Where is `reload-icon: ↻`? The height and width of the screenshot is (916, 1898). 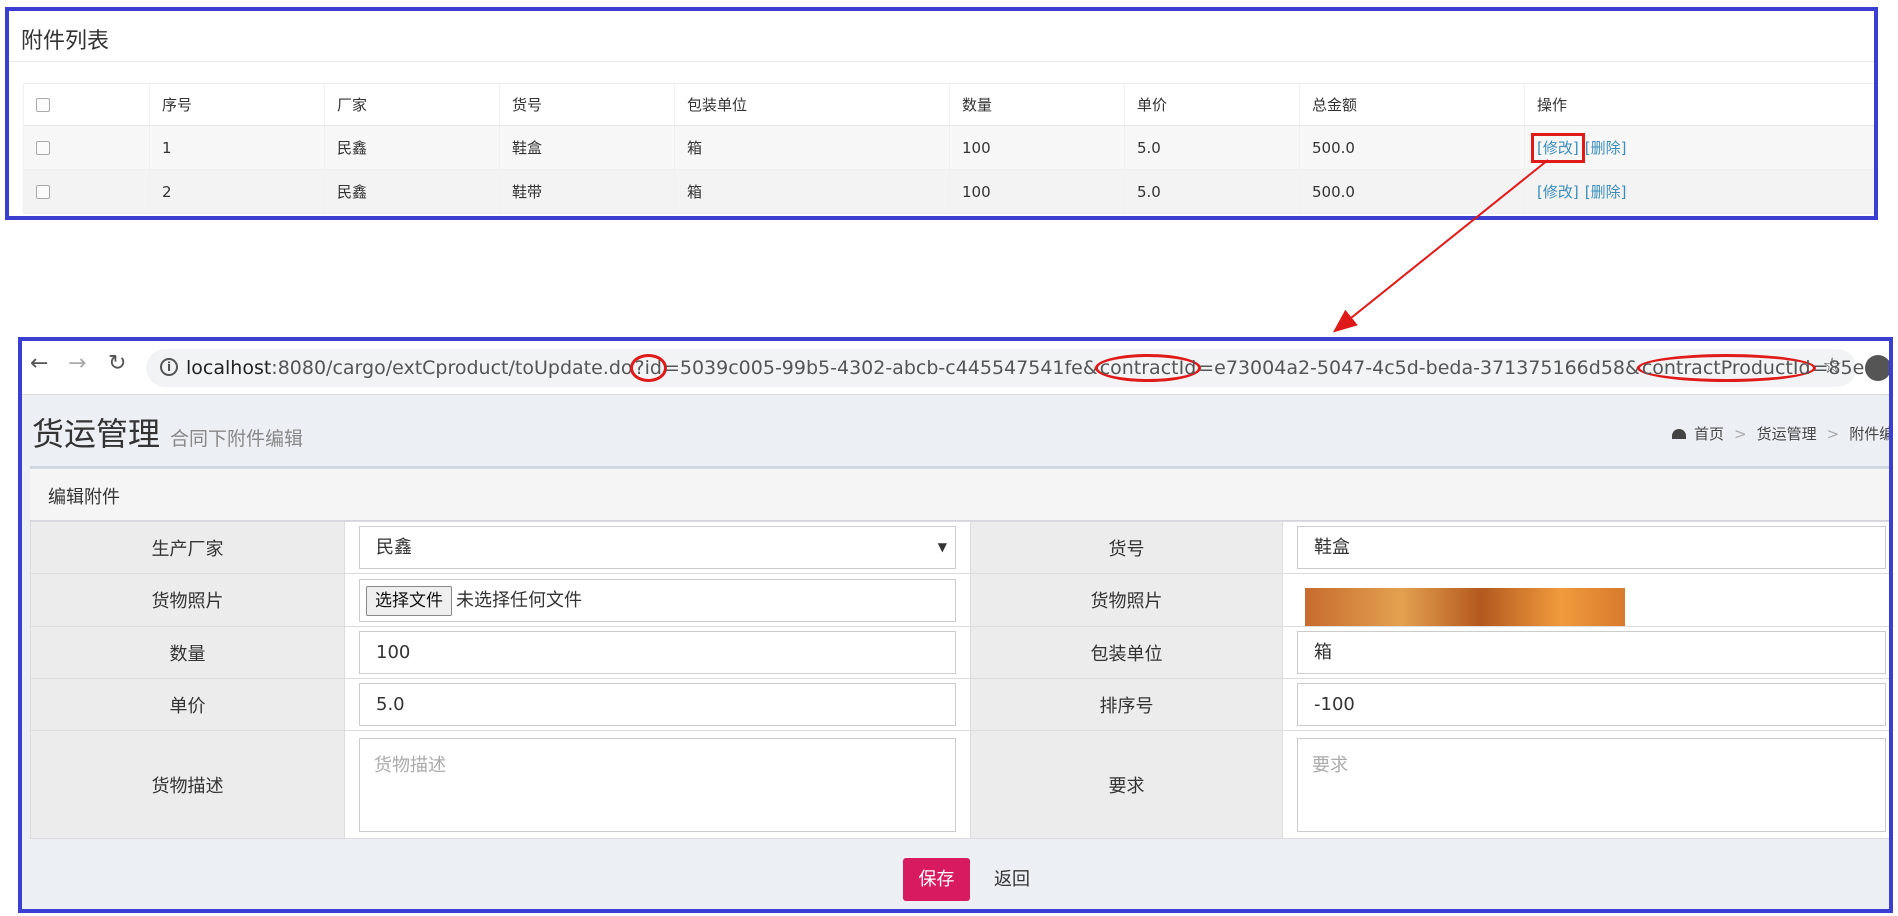 reload-icon: ↻ is located at coordinates (117, 363).